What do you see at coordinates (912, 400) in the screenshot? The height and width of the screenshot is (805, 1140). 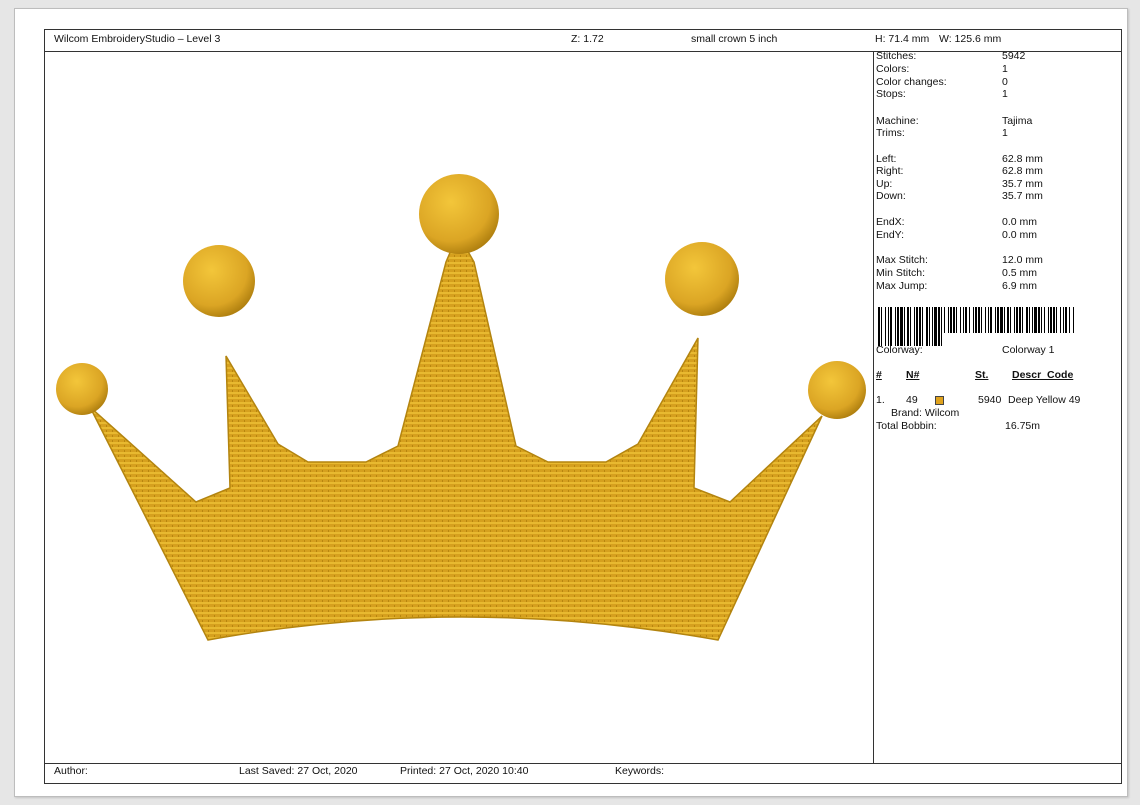 I see `color-row-needle: 49` at bounding box center [912, 400].